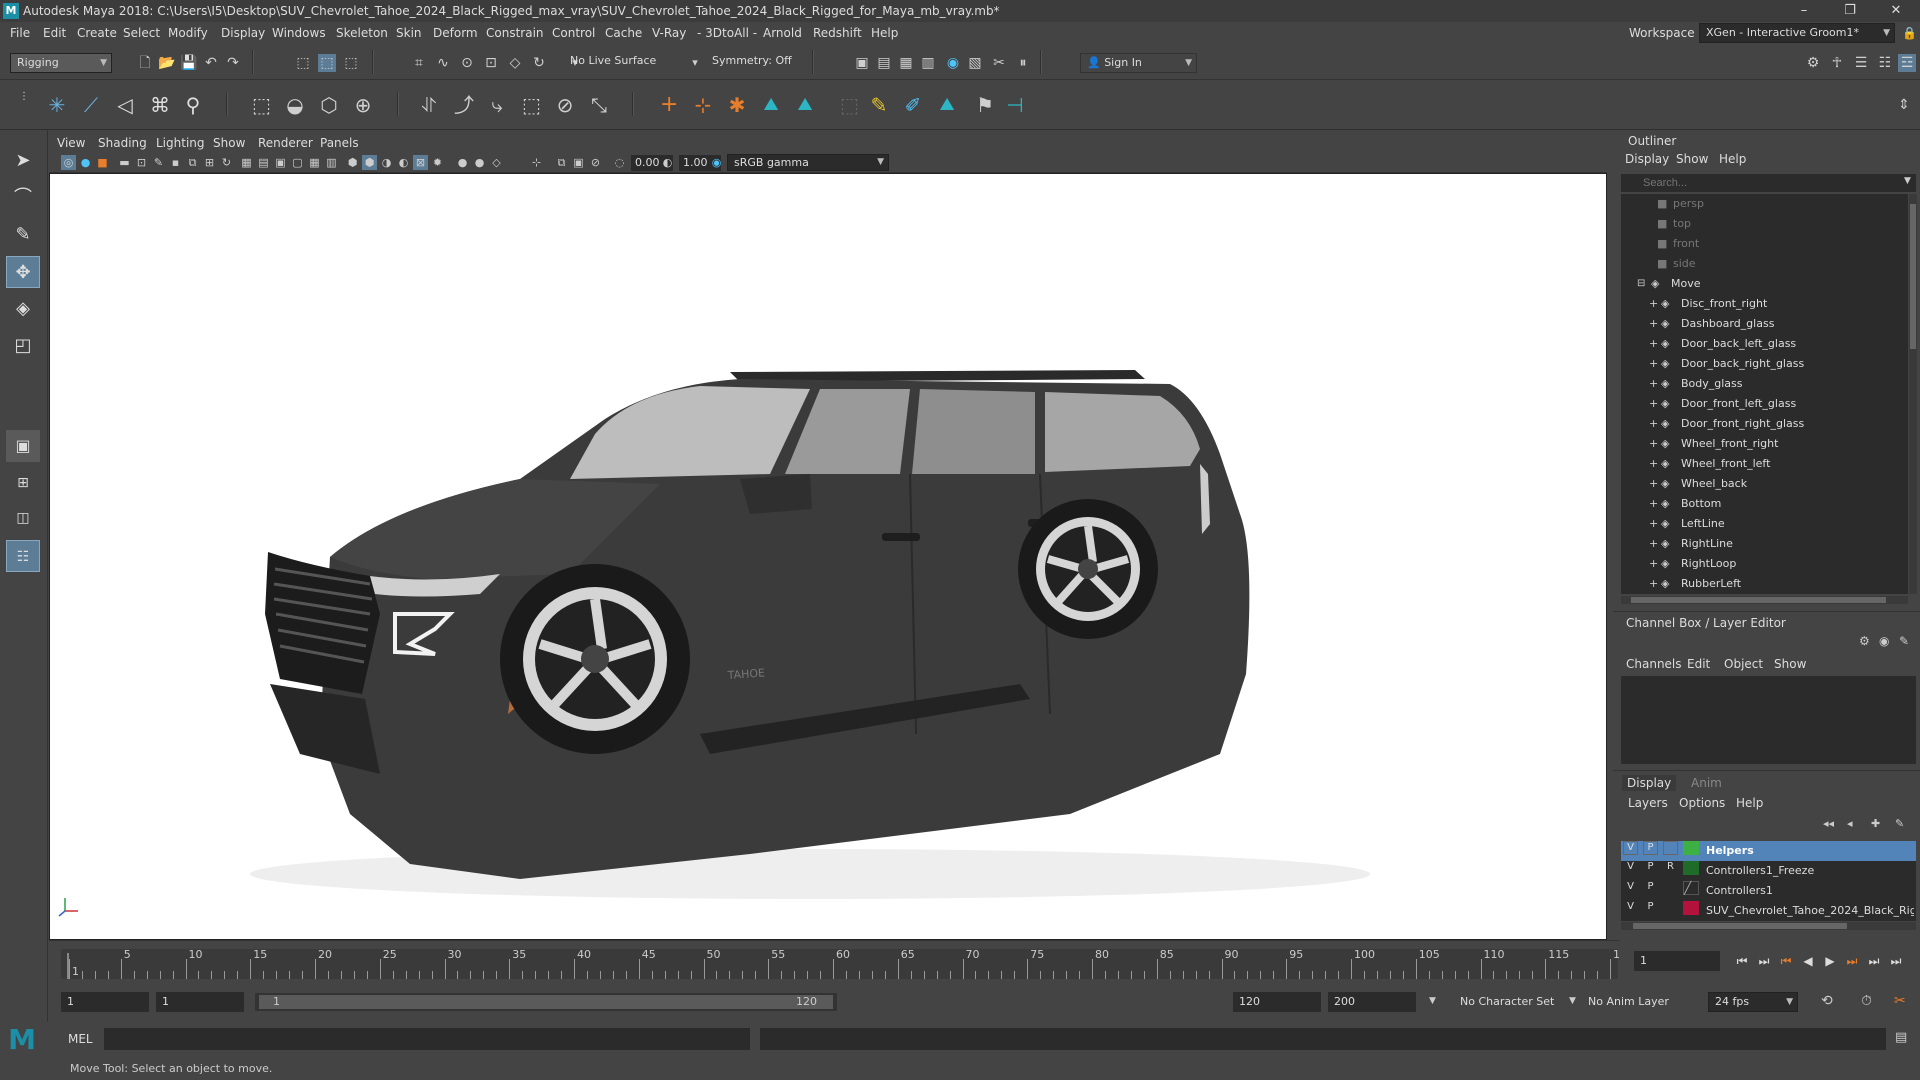 The height and width of the screenshot is (1080, 1920). I want to click on motion-blur-icon: ●, so click(462, 162).